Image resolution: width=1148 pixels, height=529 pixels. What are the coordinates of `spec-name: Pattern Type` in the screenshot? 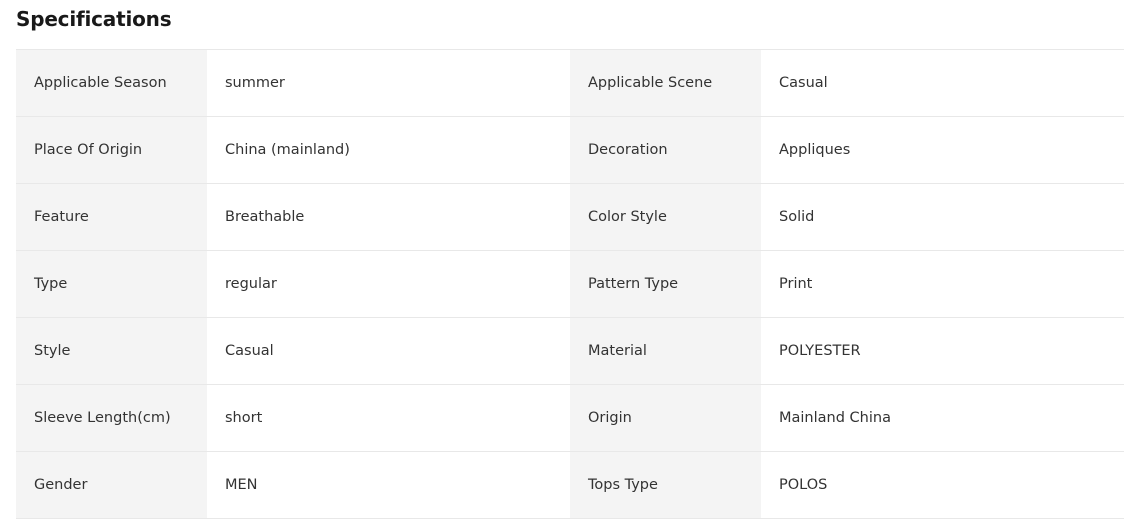 It's located at (665, 284).